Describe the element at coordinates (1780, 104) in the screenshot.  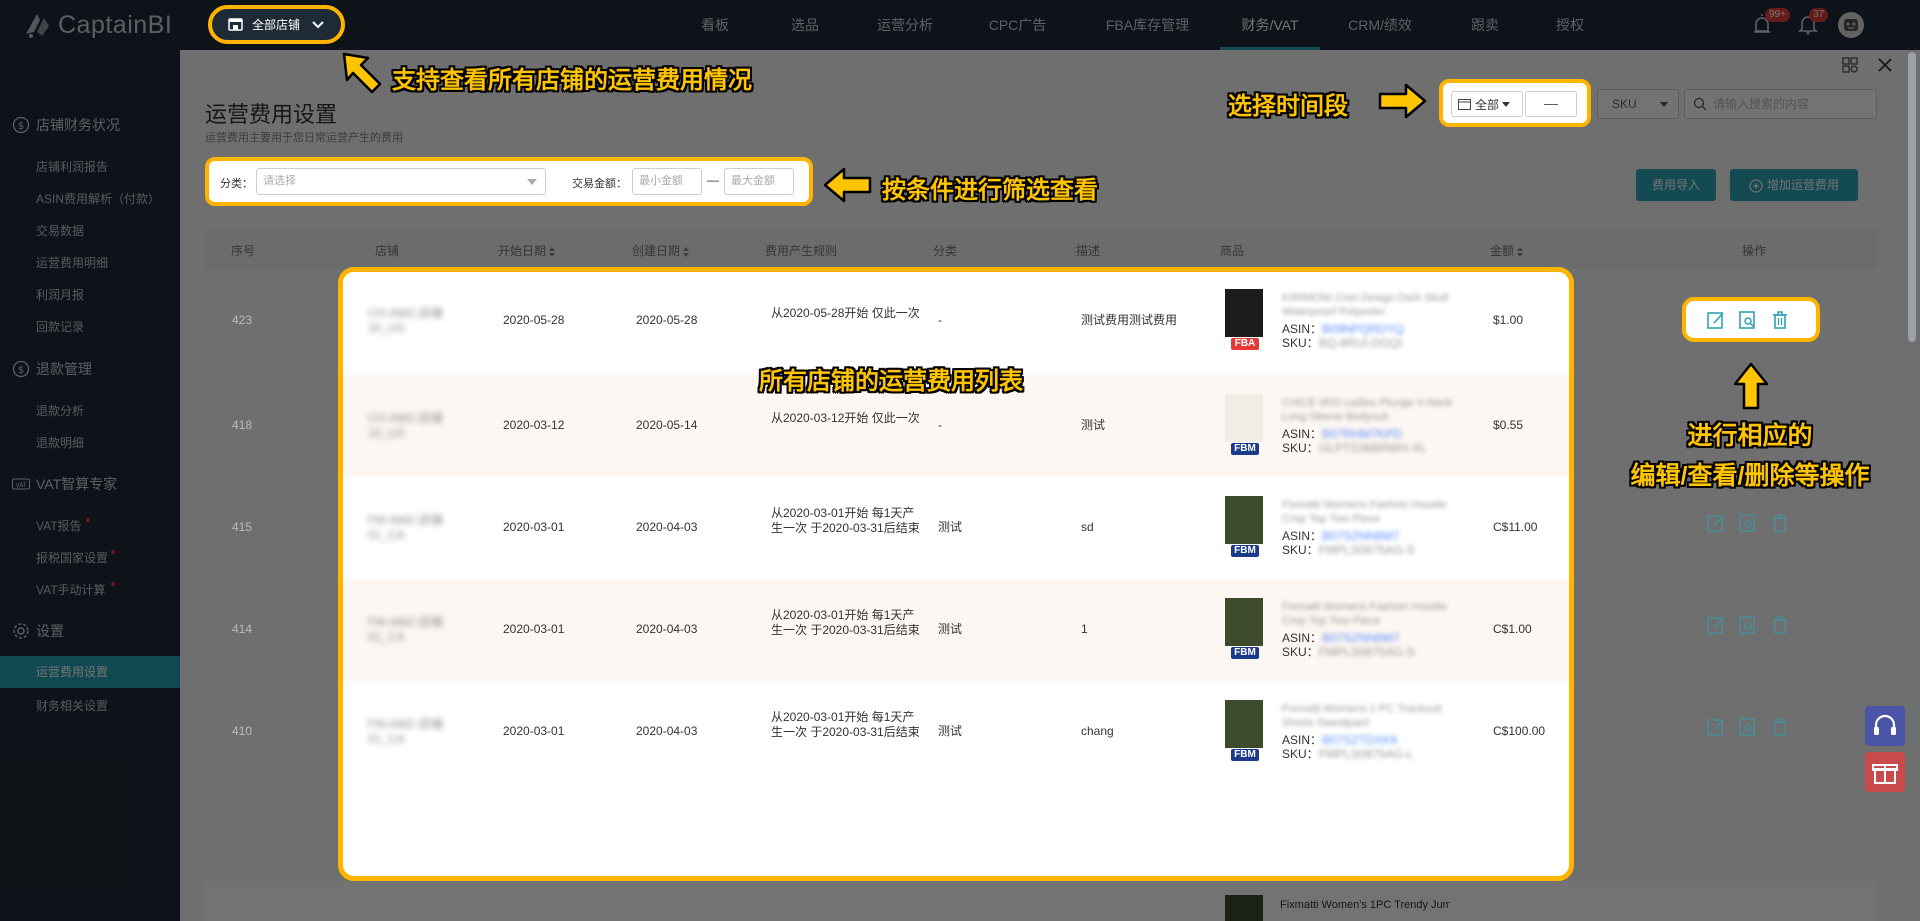
I see `search-input: 请输入搜索的内容` at that location.